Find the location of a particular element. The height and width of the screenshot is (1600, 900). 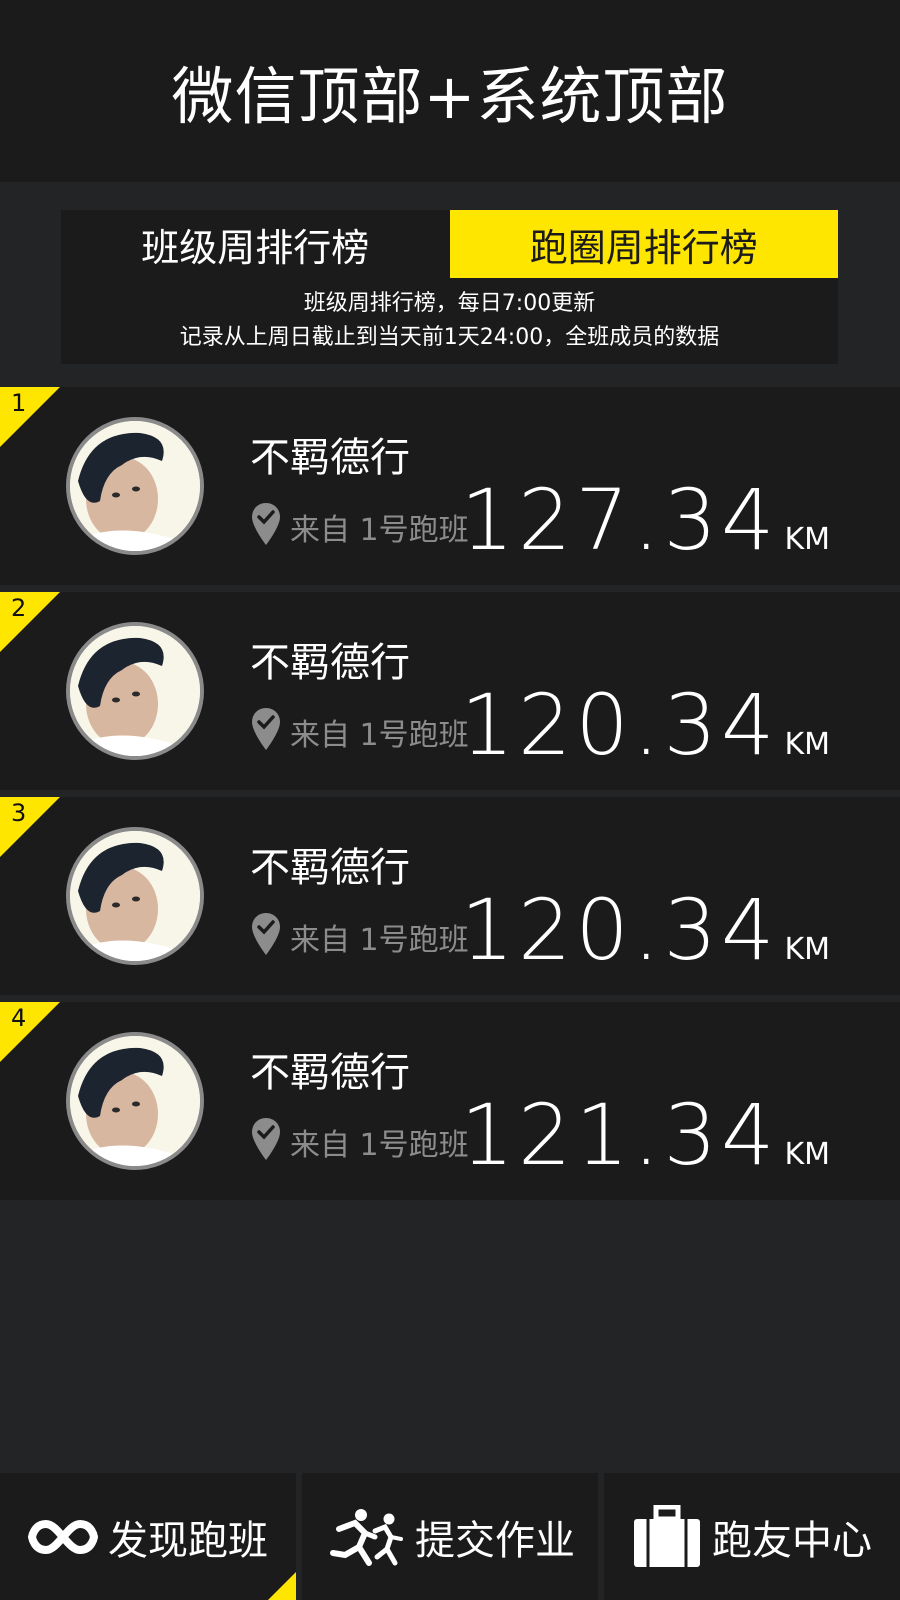

runners-icon is located at coordinates (365, 1537).